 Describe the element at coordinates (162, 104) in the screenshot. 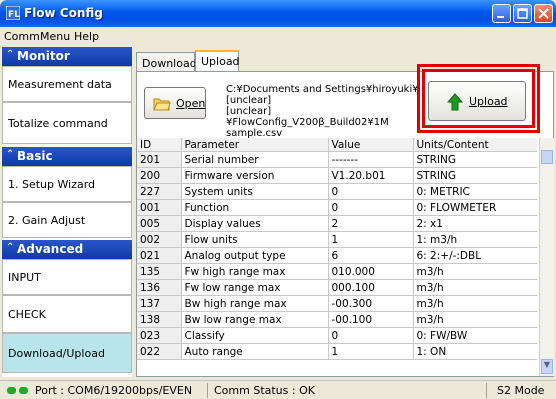

I see `folder-icon` at that location.